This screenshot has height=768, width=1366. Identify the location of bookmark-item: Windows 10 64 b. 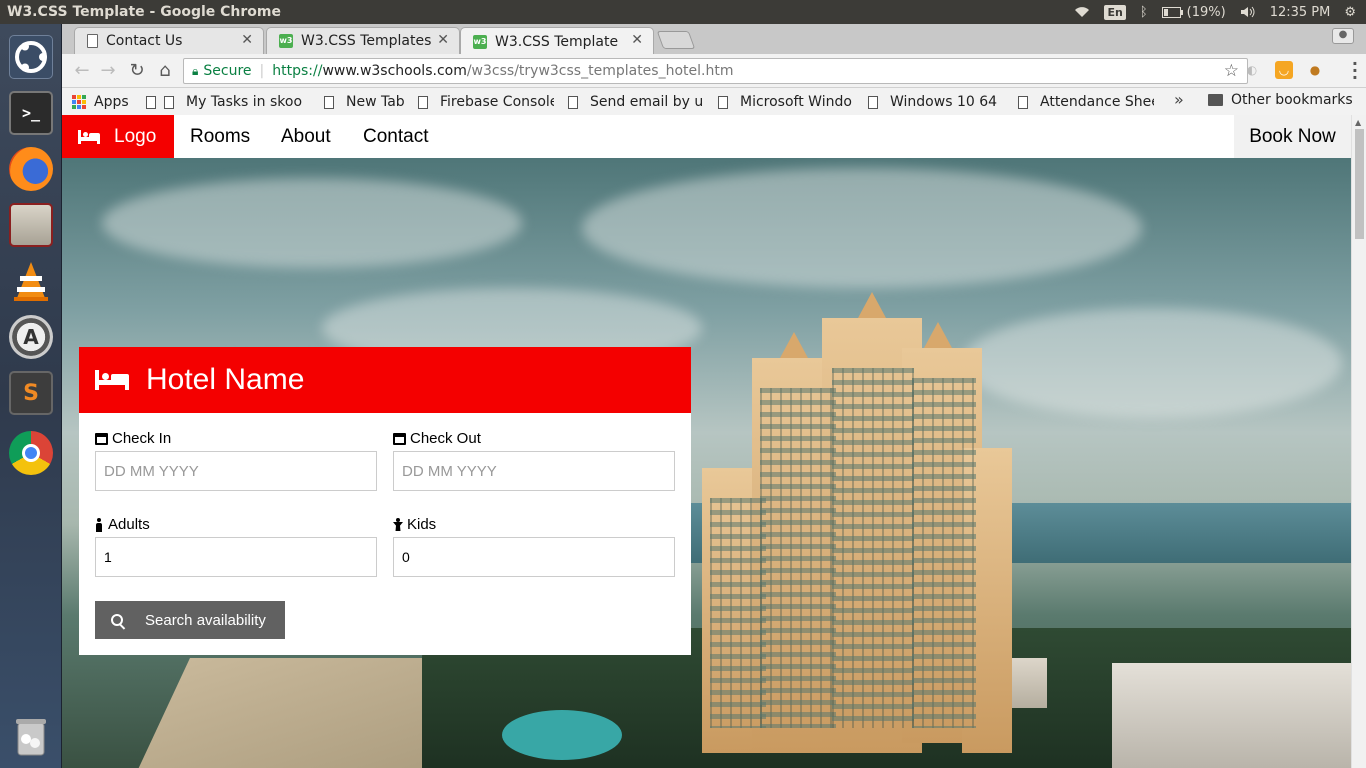
(935, 102).